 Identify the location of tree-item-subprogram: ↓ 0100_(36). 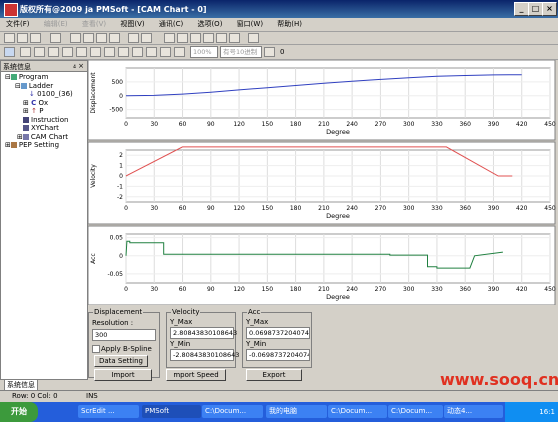
(44, 94).